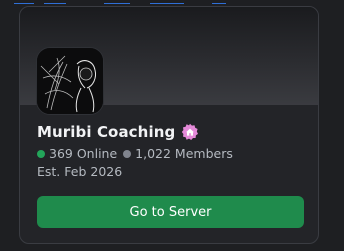 The image size is (344, 251). I want to click on server-name: Muribi Coaching, so click(106, 132).